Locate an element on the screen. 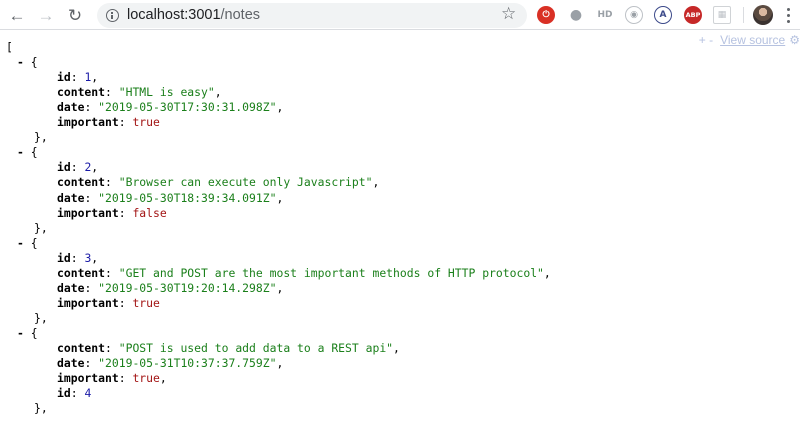 This screenshot has height=421, width=800. extension-circle-icon: ◉ is located at coordinates (634, 15).